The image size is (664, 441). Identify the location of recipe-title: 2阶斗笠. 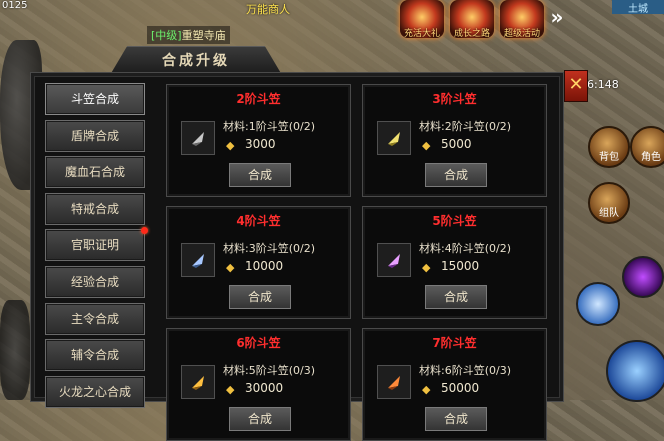
(258, 99).